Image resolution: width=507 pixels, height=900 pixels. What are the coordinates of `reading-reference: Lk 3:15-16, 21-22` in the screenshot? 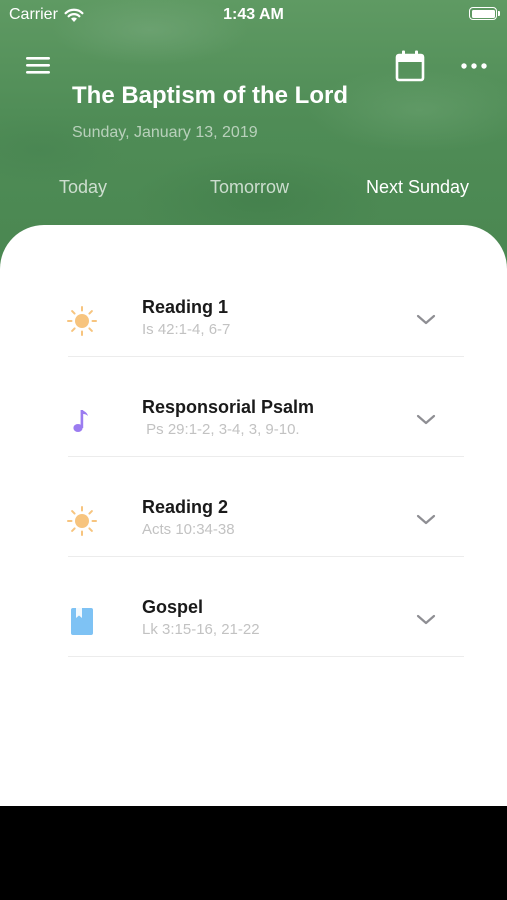 It's located at (201, 629).